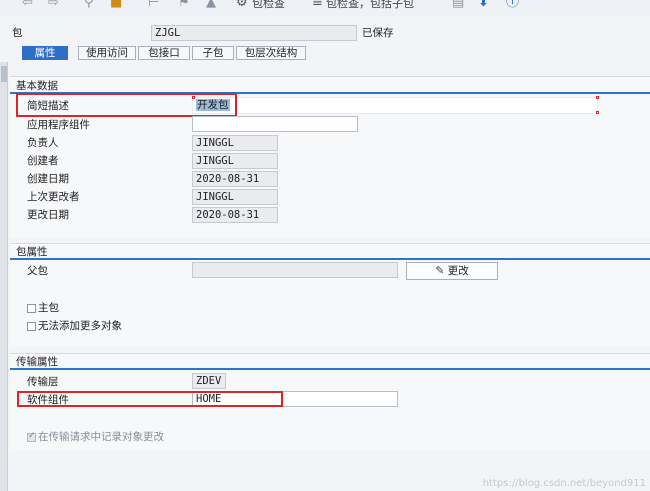 The height and width of the screenshot is (491, 650). I want to click on package-check-sub-button: 包检查，包括子包, so click(370, 5).